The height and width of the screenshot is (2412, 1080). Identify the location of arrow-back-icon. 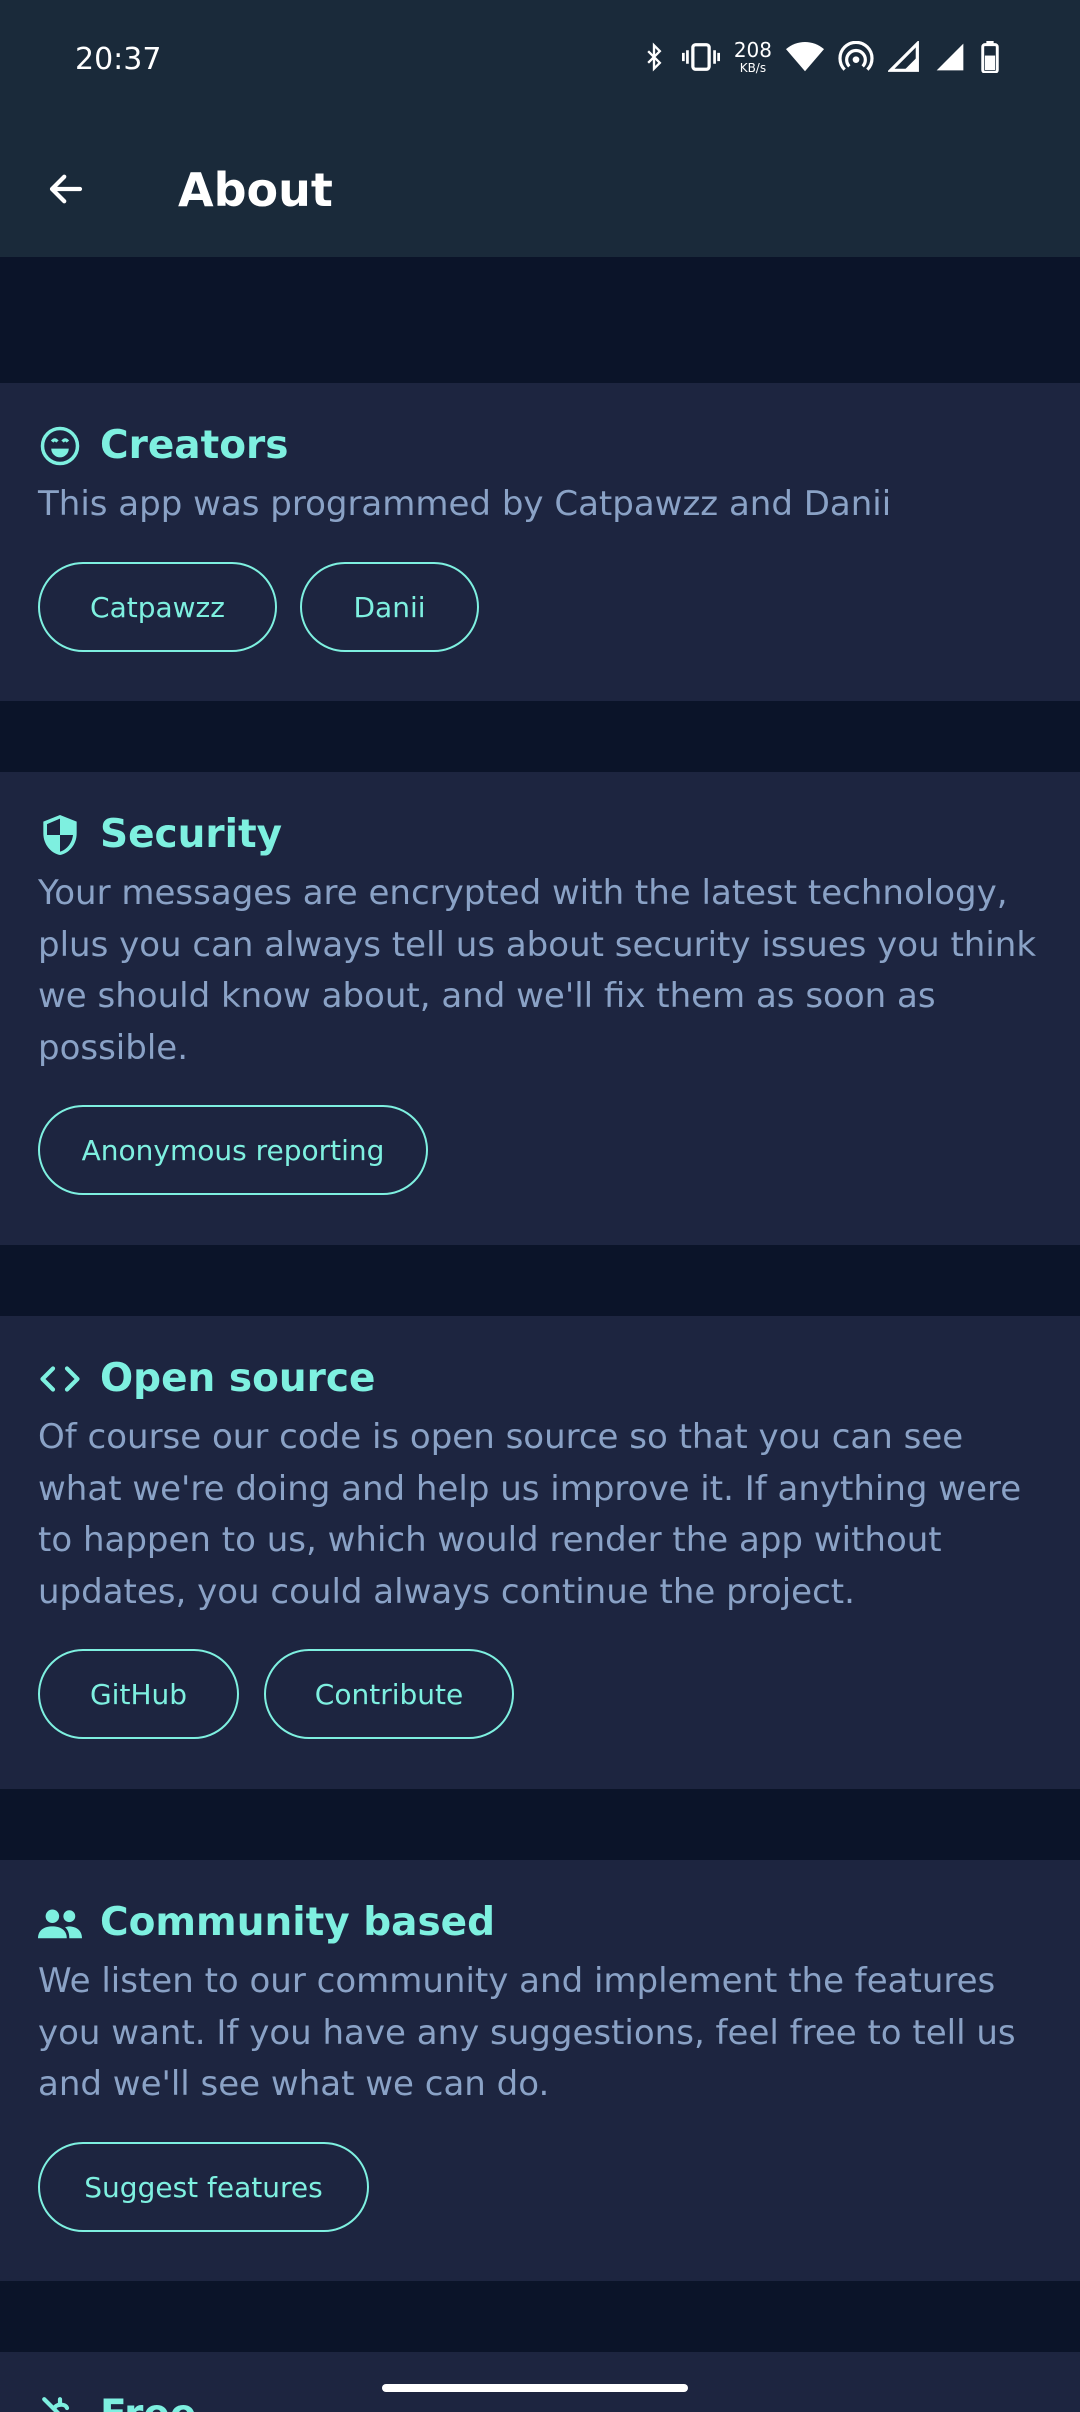
(66, 191).